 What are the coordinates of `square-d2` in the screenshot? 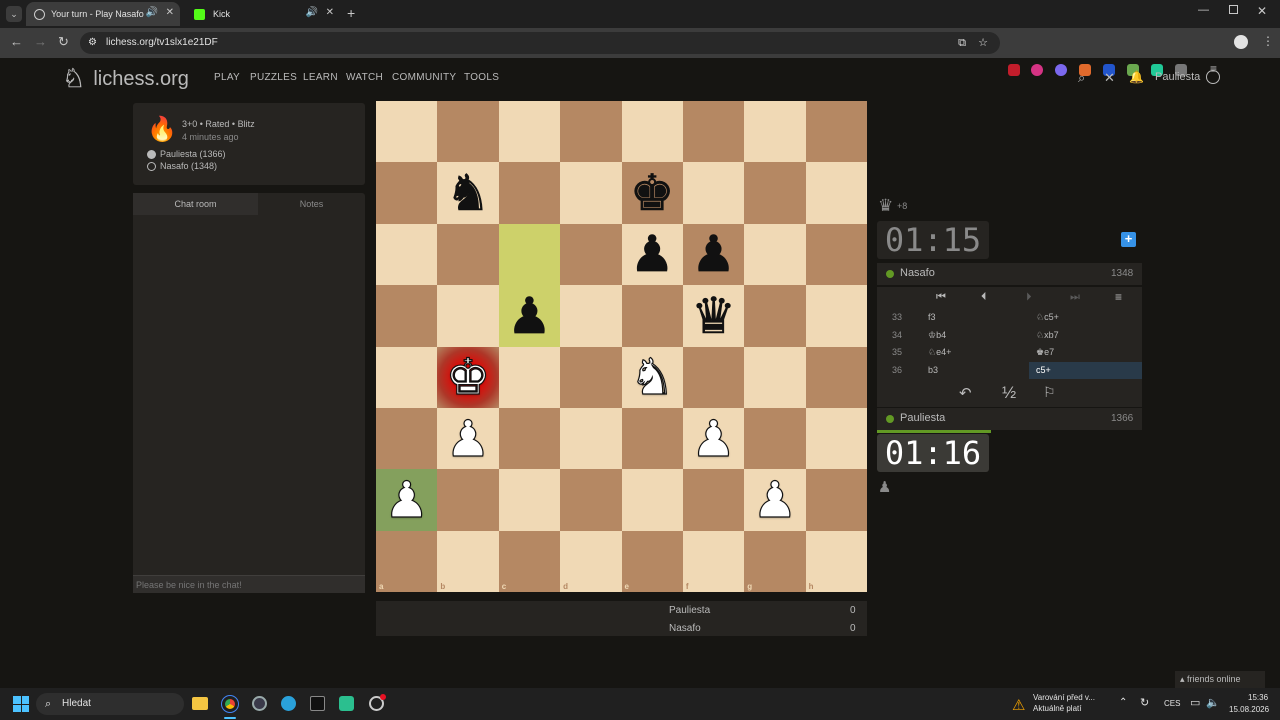 It's located at (591, 500).